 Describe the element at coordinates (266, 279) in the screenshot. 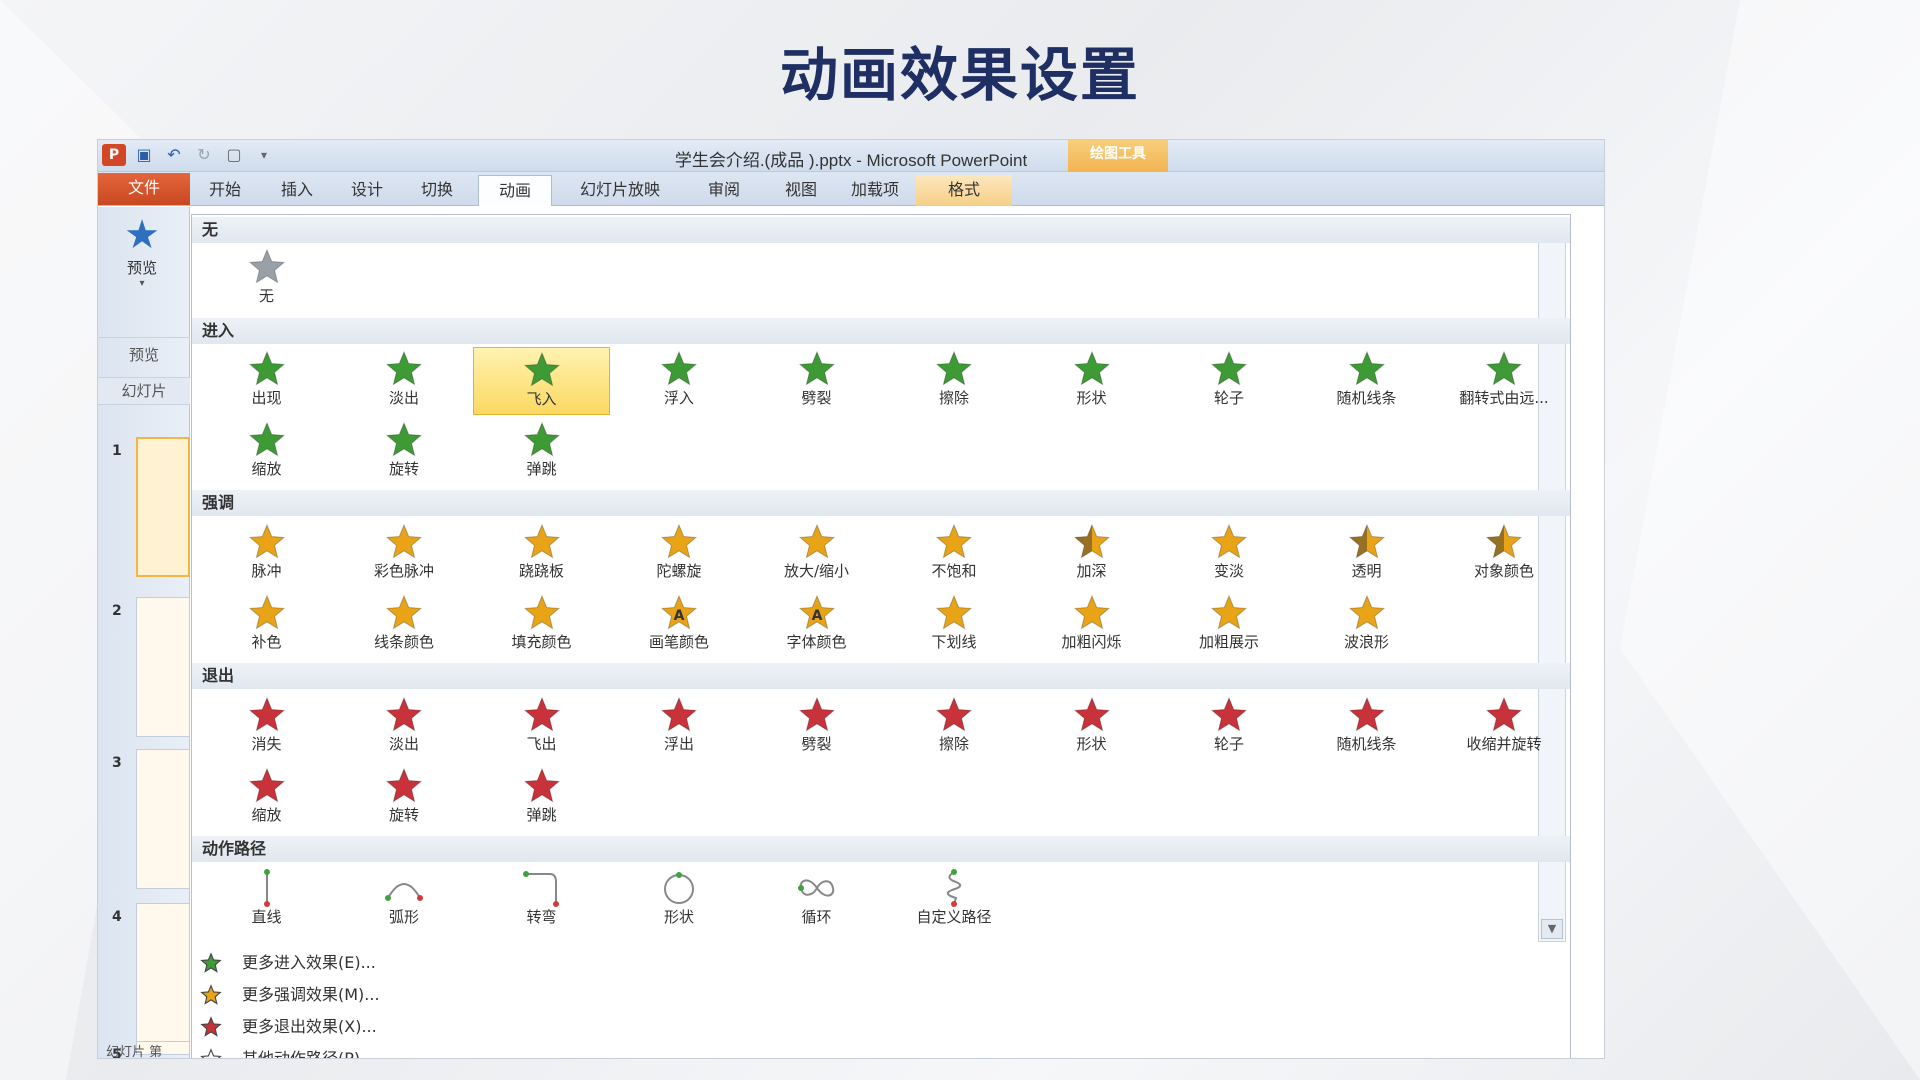

I see `effect-none-0: 无` at that location.